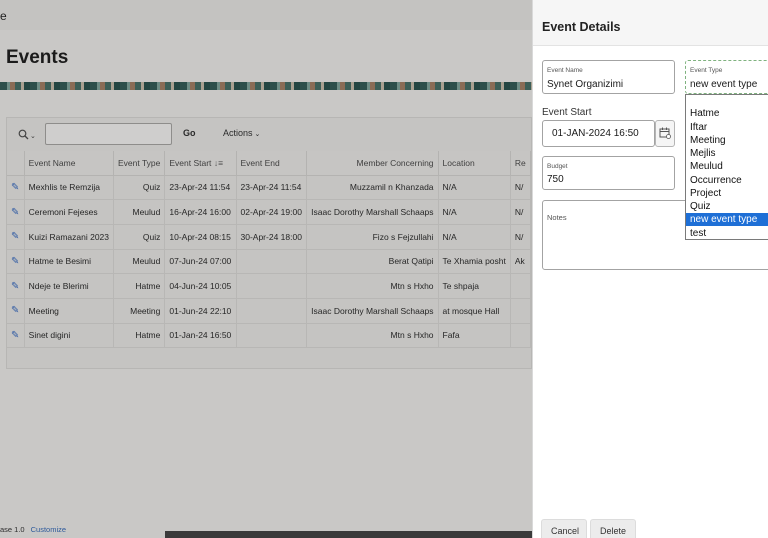 The height and width of the screenshot is (538, 768). I want to click on table-cell: Berat Qatipi, so click(372, 262).